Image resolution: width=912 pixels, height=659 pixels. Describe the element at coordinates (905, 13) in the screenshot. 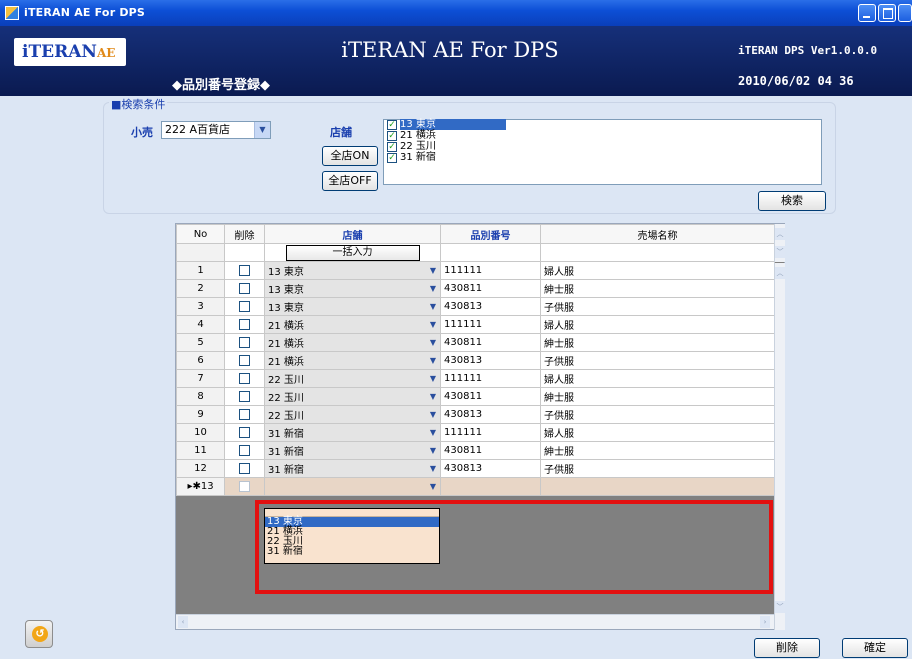

I see `close-button` at that location.